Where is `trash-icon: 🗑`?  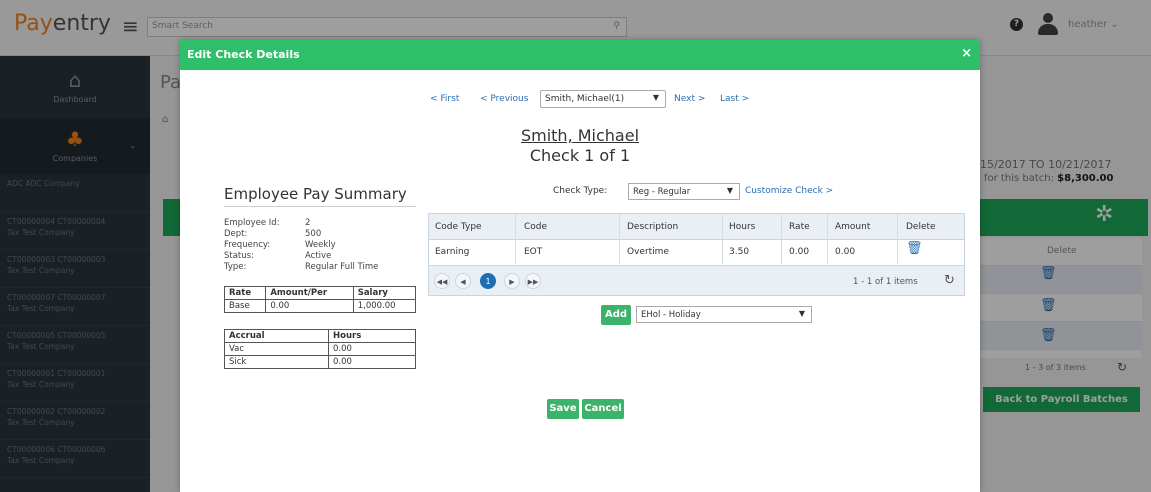
trash-icon: 🗑 is located at coordinates (914, 248).